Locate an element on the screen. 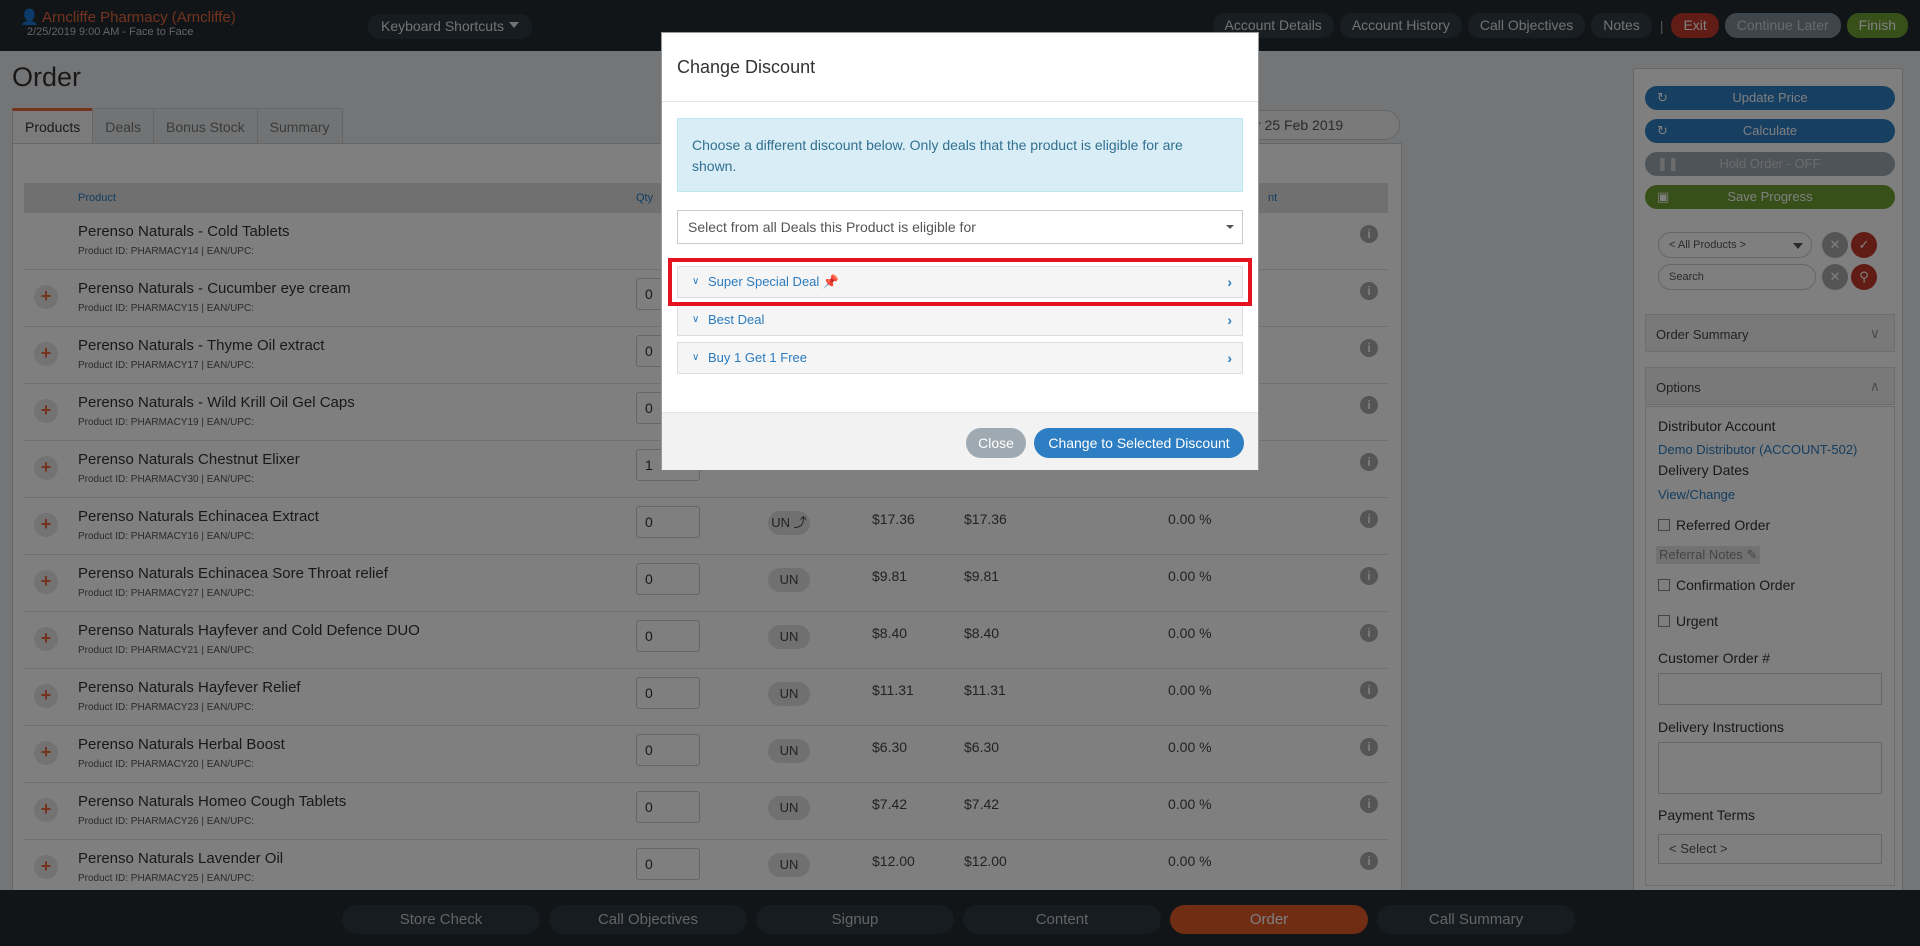 Image resolution: width=1920 pixels, height=946 pixels. divider is located at coordinates (960, 101).